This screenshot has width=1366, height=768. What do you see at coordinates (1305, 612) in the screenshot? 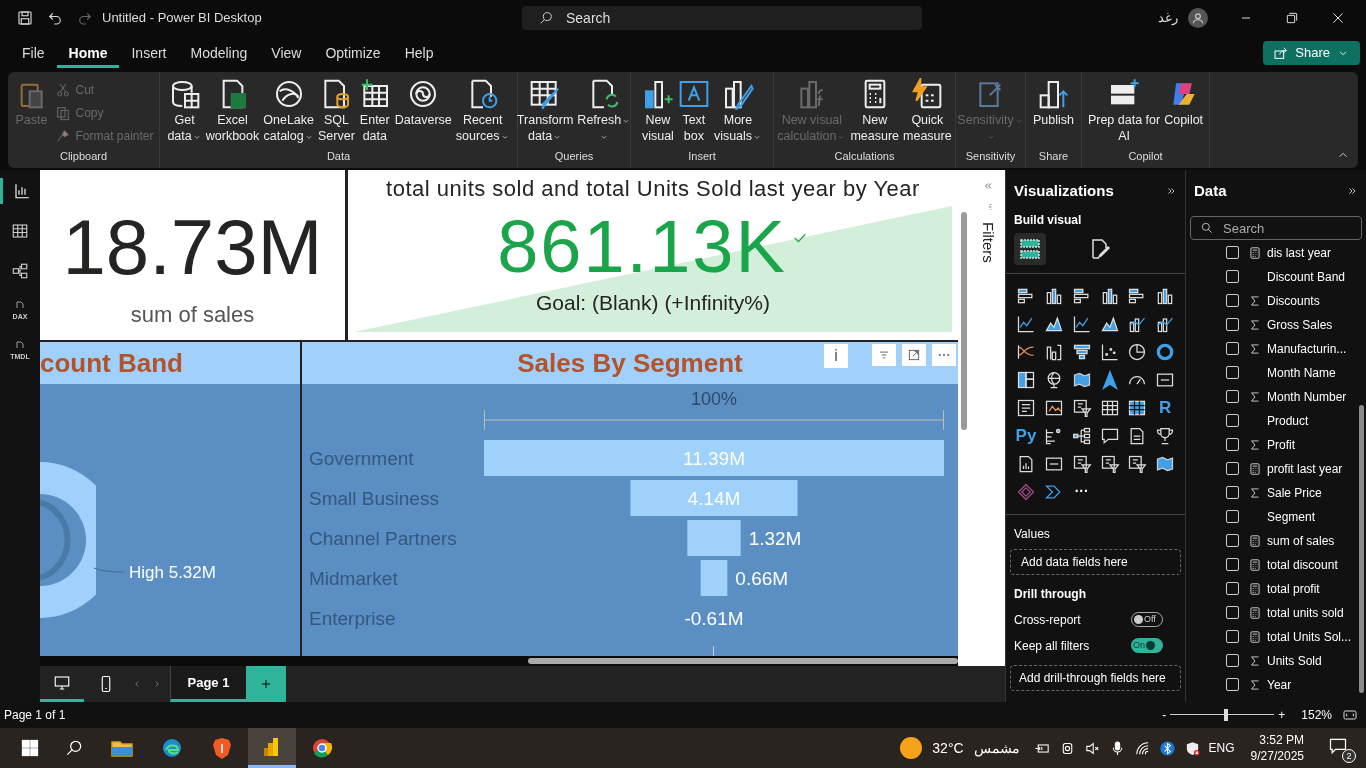
I see `field-name: total units sold` at bounding box center [1305, 612].